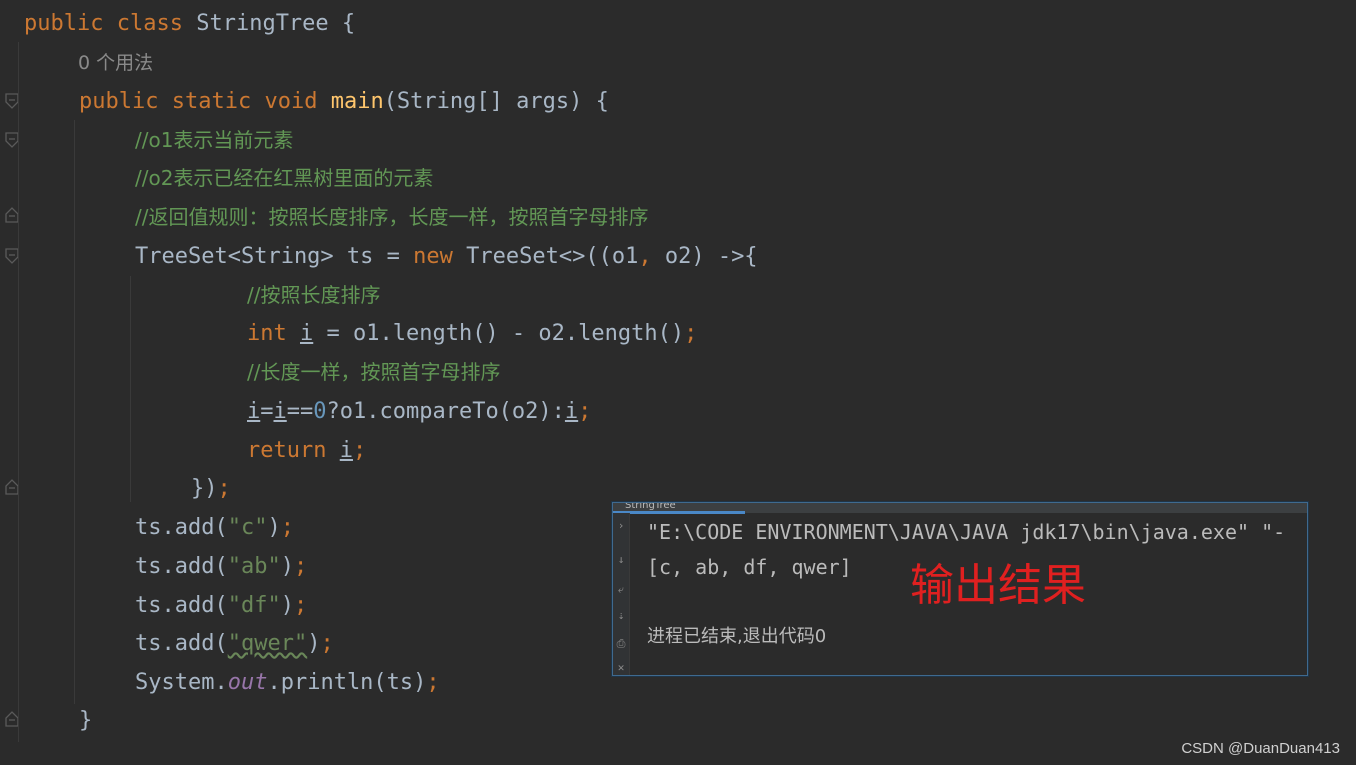 The width and height of the screenshot is (1356, 765). Describe the element at coordinates (801, 450) in the screenshot. I see `code-line-return: return i;` at that location.